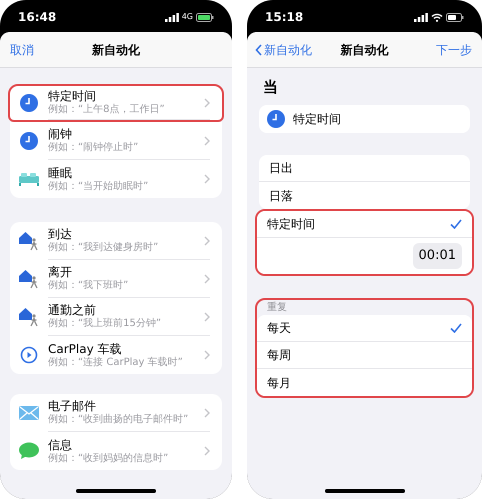 This screenshot has width=482, height=499. What do you see at coordinates (283, 49) in the screenshot?
I see `back-button: 新自动化` at bounding box center [283, 49].